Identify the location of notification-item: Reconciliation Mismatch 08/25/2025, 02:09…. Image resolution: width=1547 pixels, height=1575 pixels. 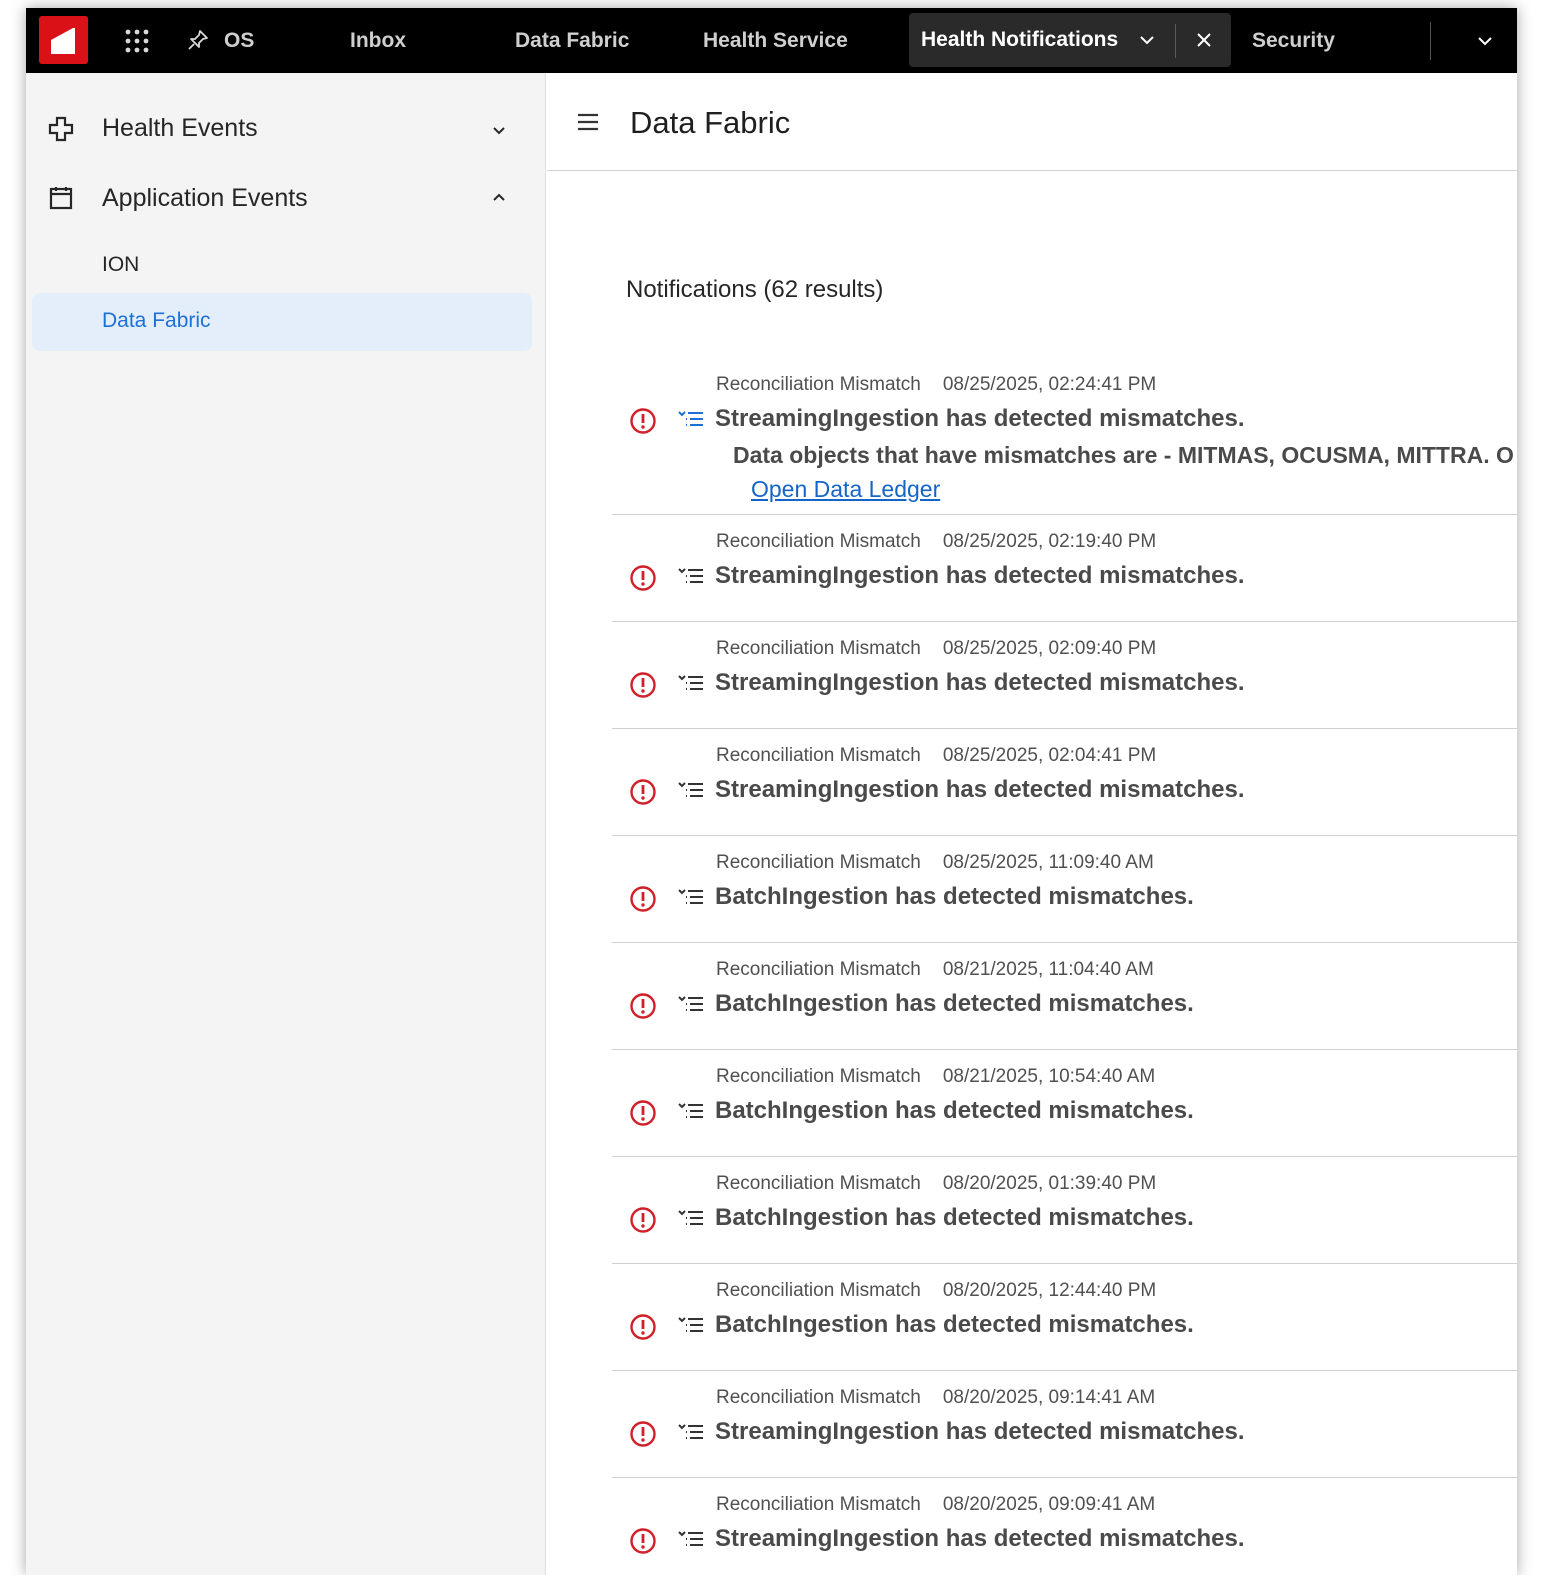
(1064, 675).